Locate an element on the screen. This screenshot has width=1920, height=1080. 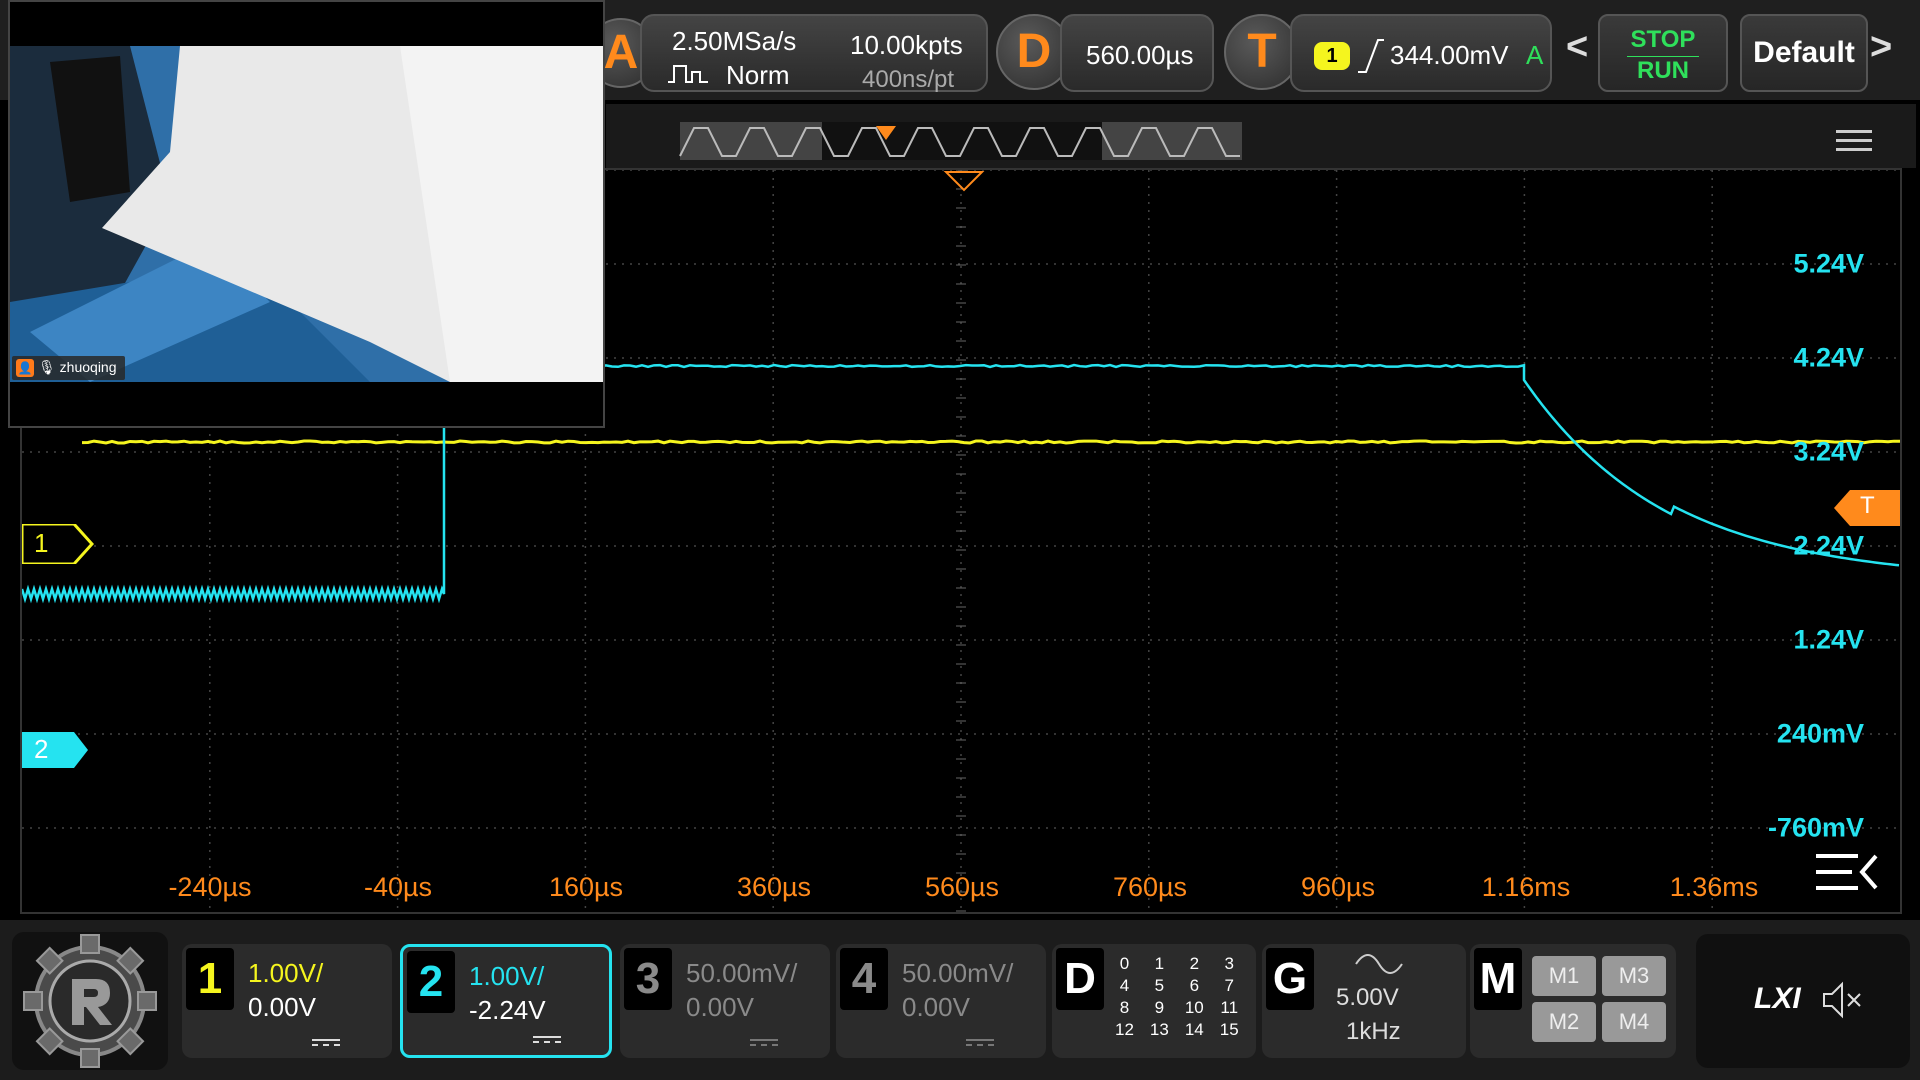
volt-label: 240mV is located at coordinates (1820, 734).